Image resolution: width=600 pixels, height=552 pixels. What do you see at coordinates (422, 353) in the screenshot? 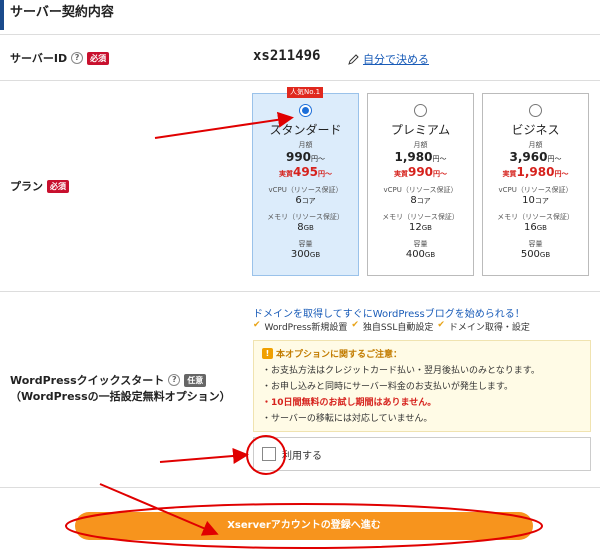
I see `notice-title: ! 本オプションに関するご注意：` at bounding box center [422, 353].